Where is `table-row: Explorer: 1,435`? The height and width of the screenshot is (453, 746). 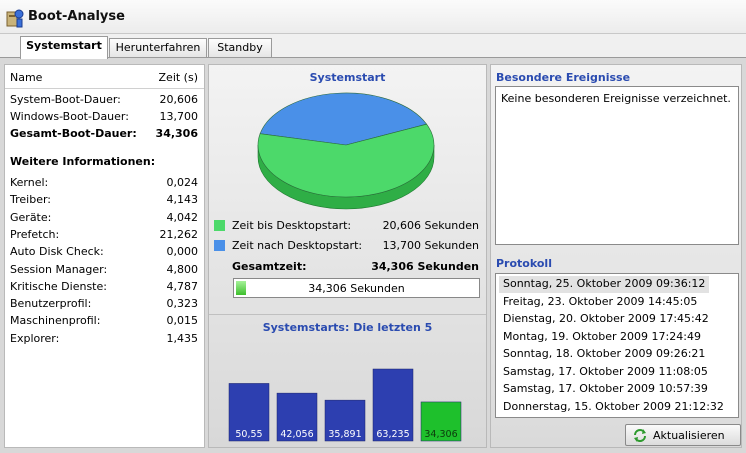 table-row: Explorer: 1,435 is located at coordinates (104, 339).